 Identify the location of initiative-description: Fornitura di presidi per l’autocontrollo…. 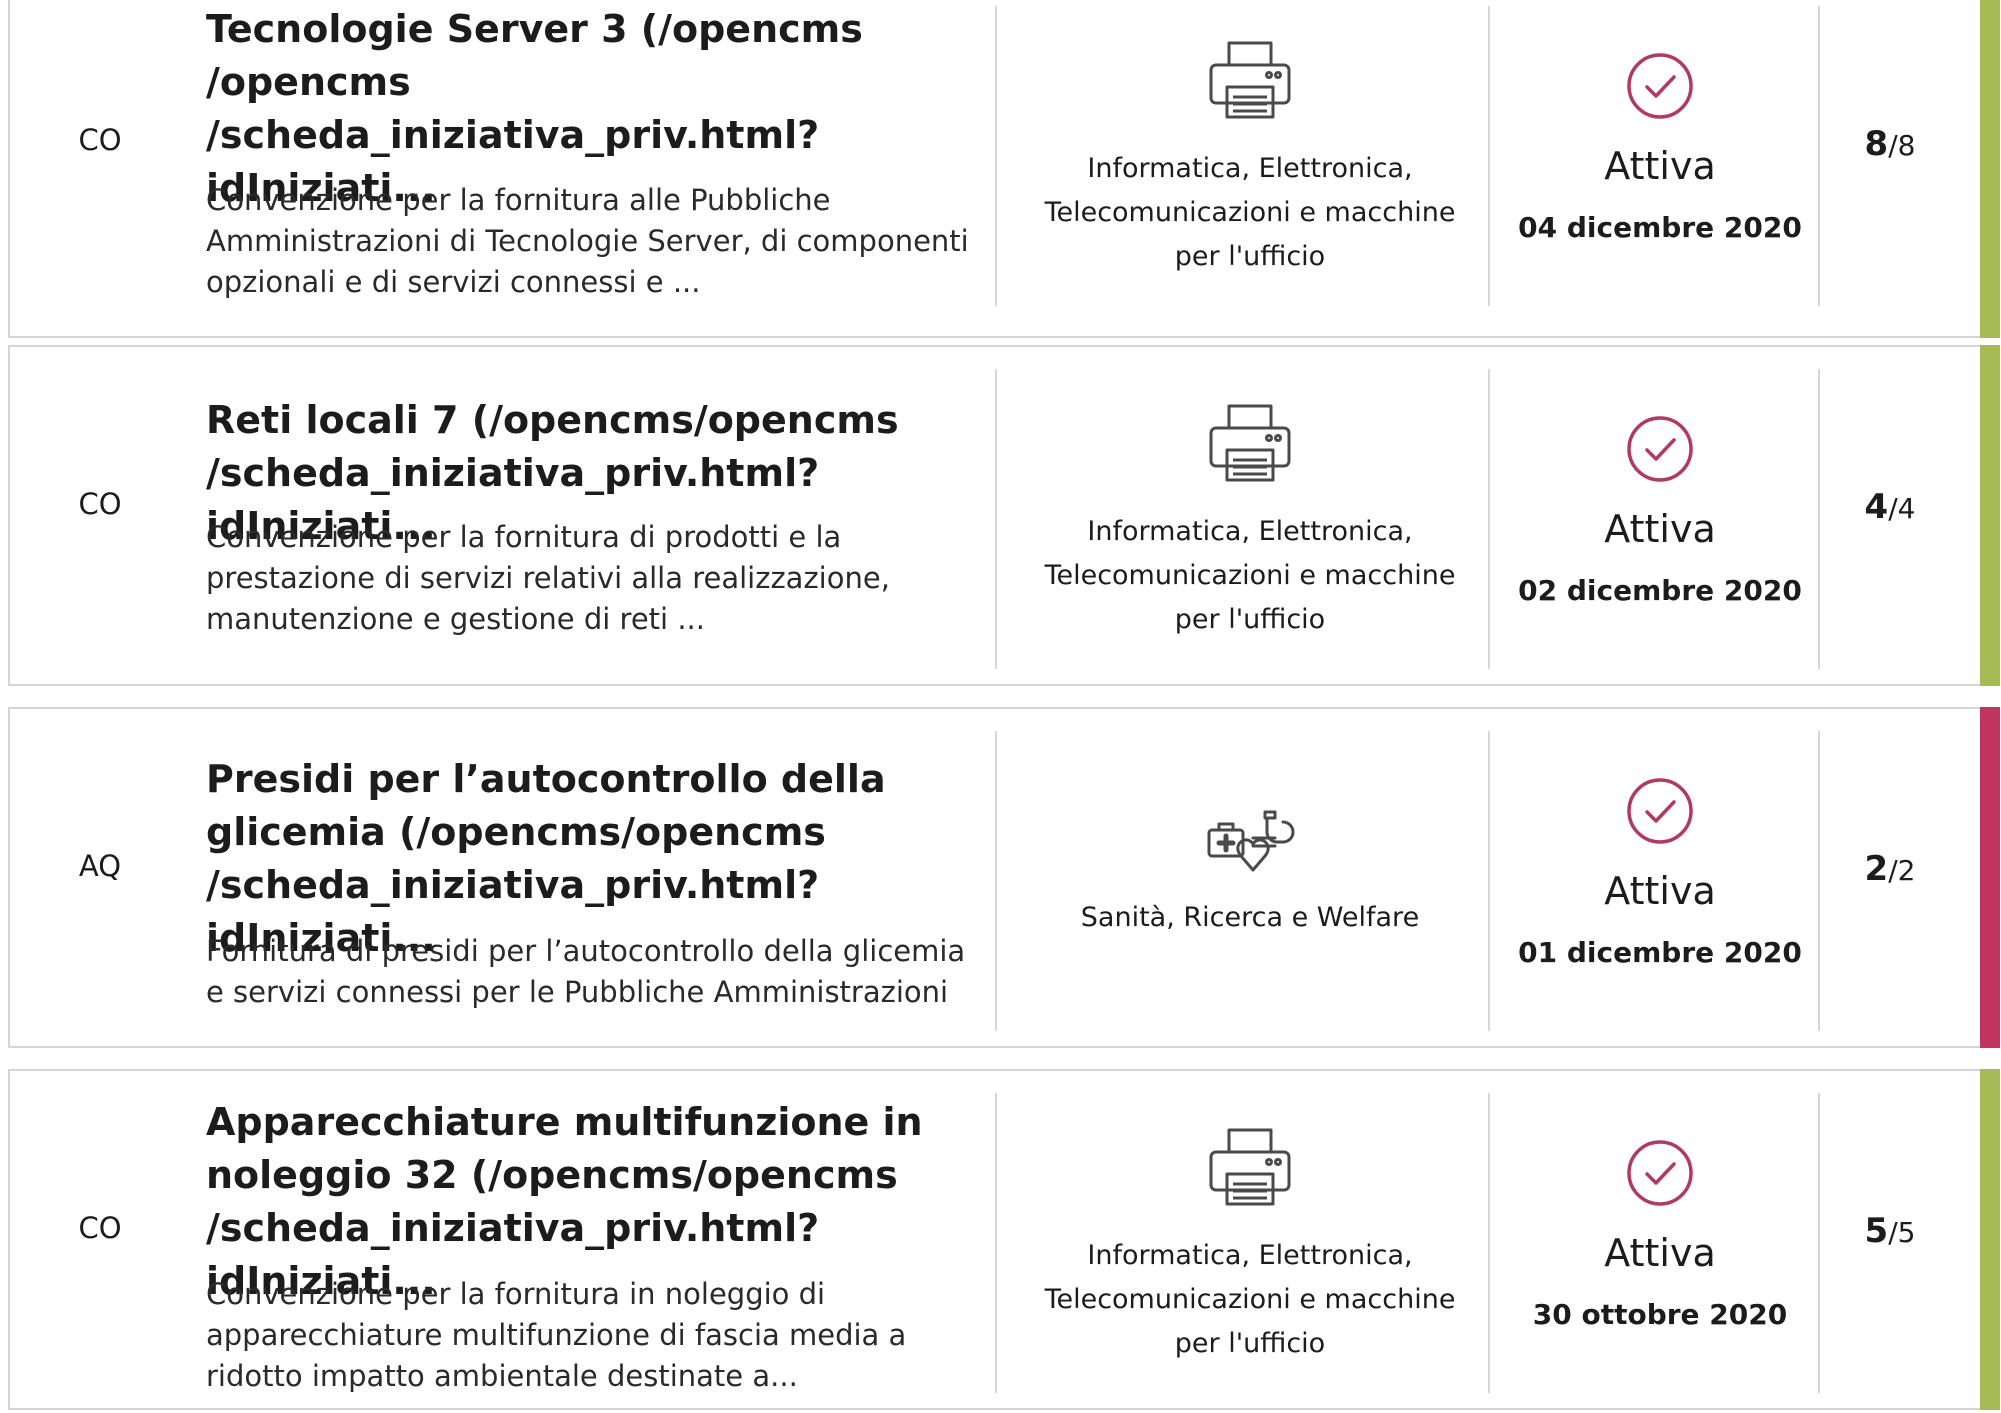
(596, 972).